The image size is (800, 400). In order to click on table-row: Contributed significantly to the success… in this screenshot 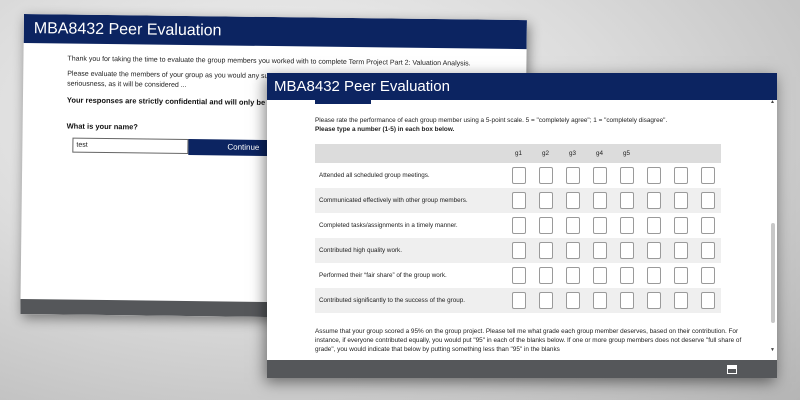, I will do `click(518, 300)`.